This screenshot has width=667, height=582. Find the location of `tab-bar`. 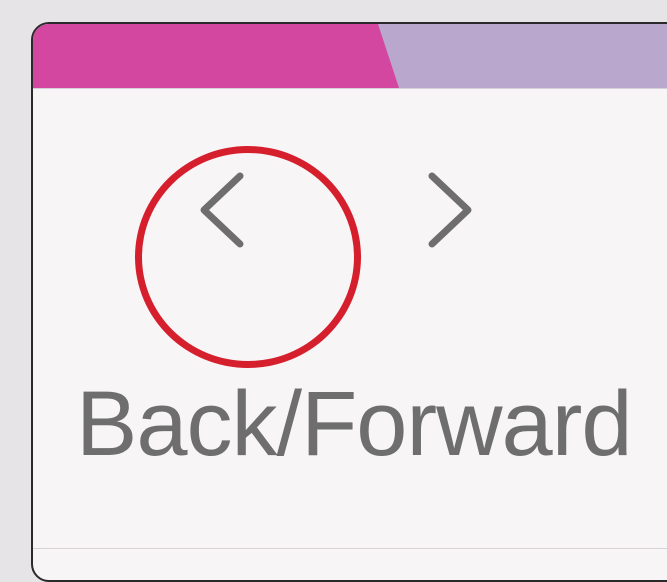

tab-bar is located at coordinates (350, 56).